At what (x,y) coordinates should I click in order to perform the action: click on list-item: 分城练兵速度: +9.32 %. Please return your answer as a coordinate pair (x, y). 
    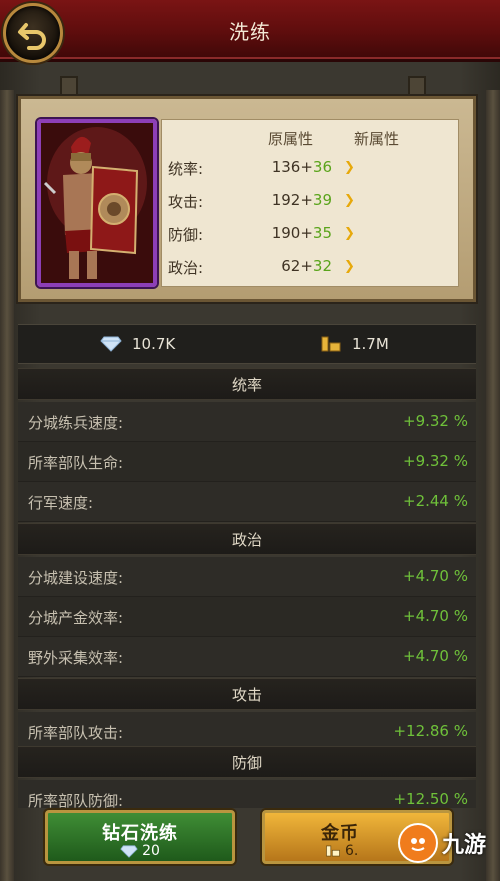
    Looking at the image, I should click on (247, 422).